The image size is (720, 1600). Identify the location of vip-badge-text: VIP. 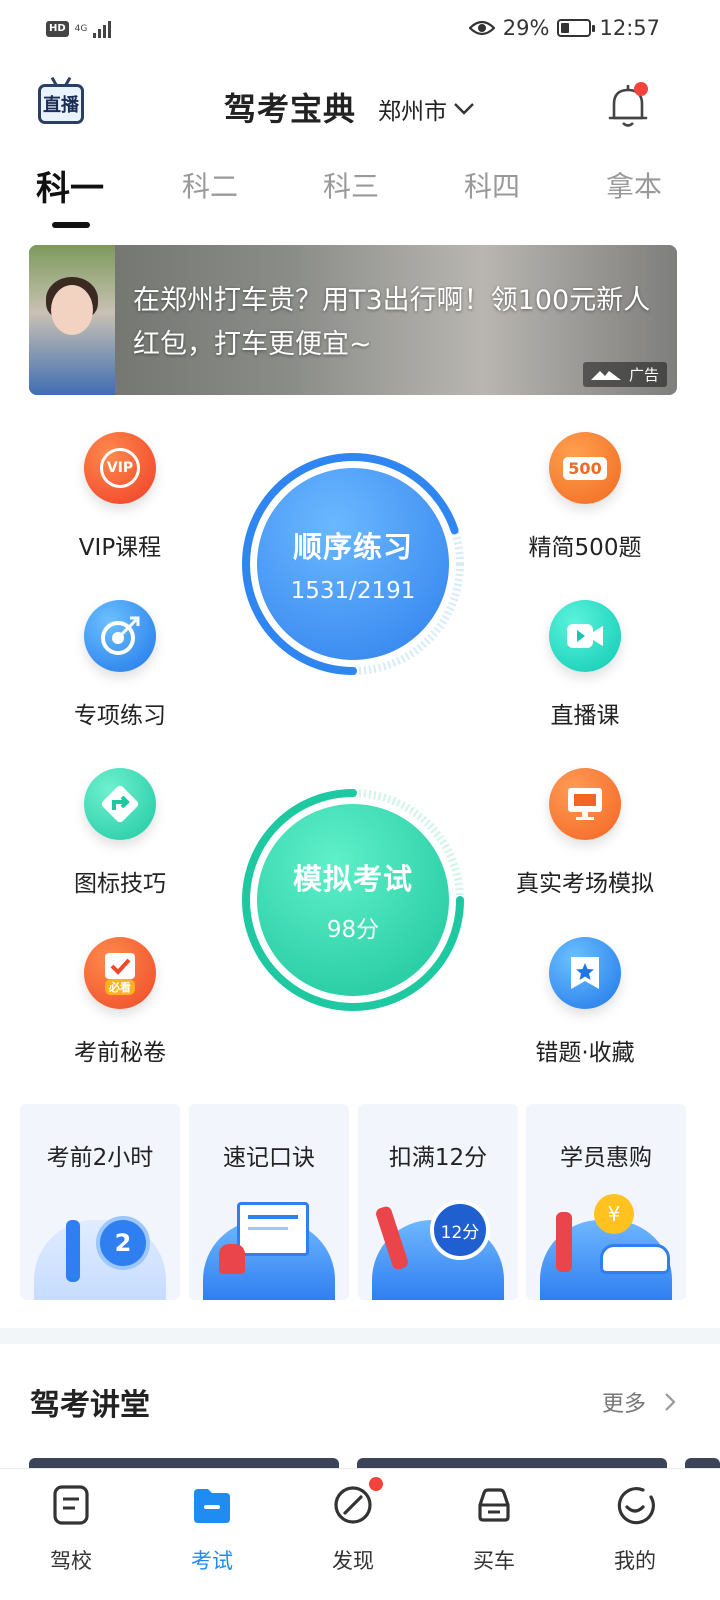
(120, 468).